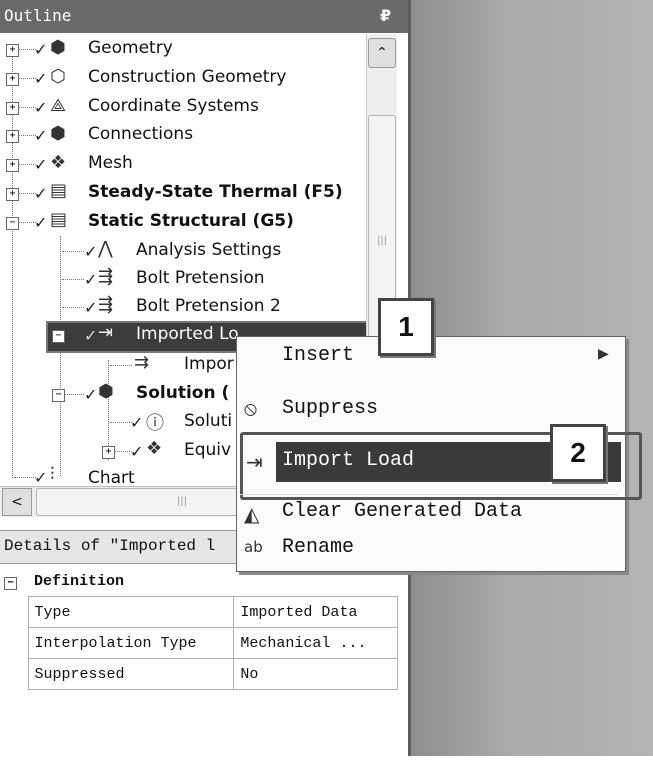 This screenshot has height=764, width=653. What do you see at coordinates (252, 514) in the screenshot?
I see `clear-data-icon: ◭` at bounding box center [252, 514].